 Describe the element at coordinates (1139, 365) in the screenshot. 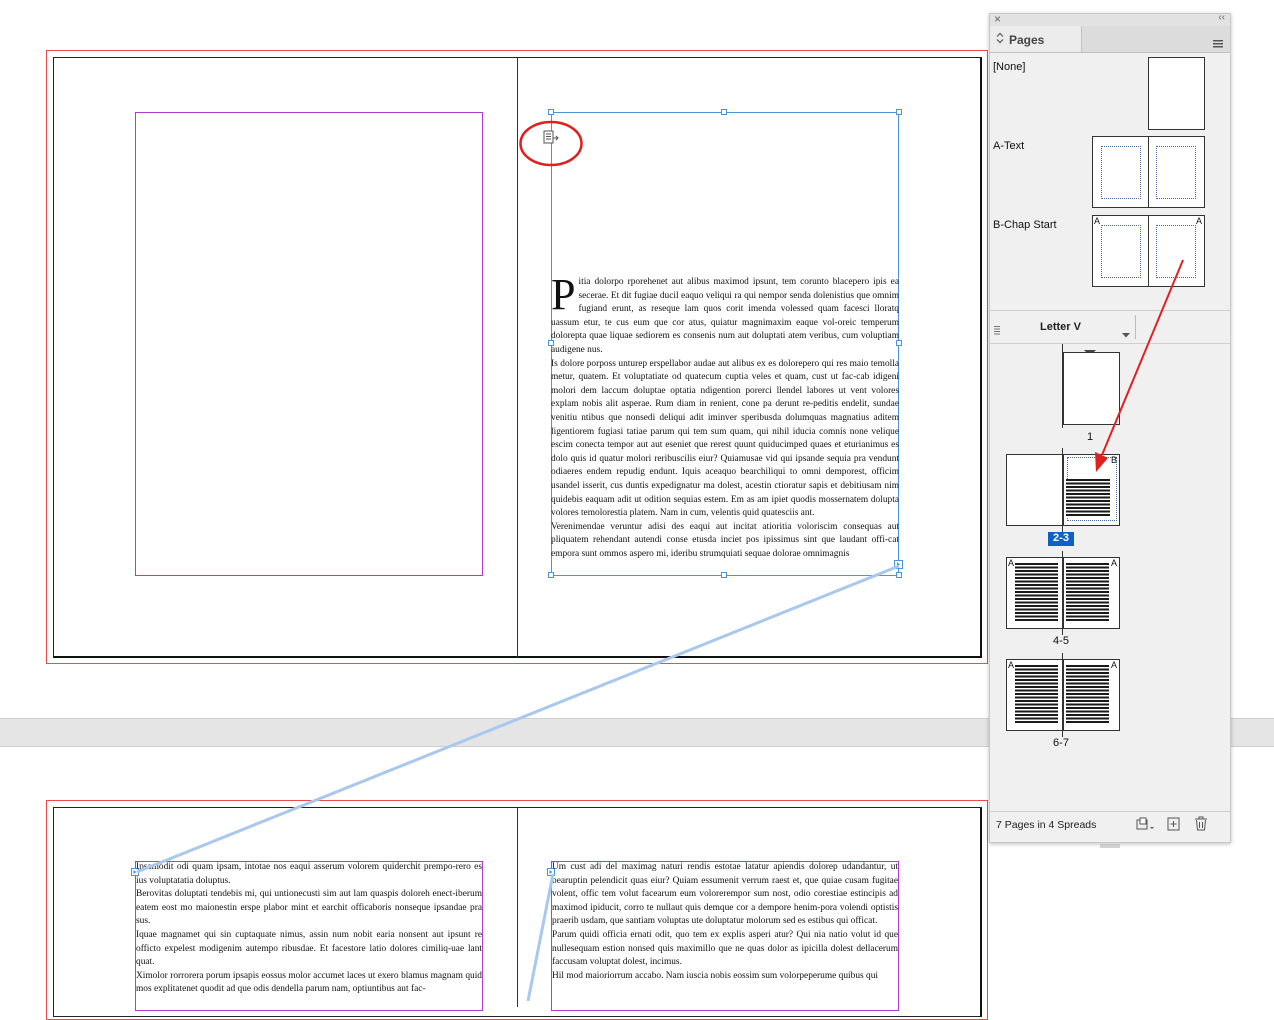

I see `annotation-arrow` at that location.